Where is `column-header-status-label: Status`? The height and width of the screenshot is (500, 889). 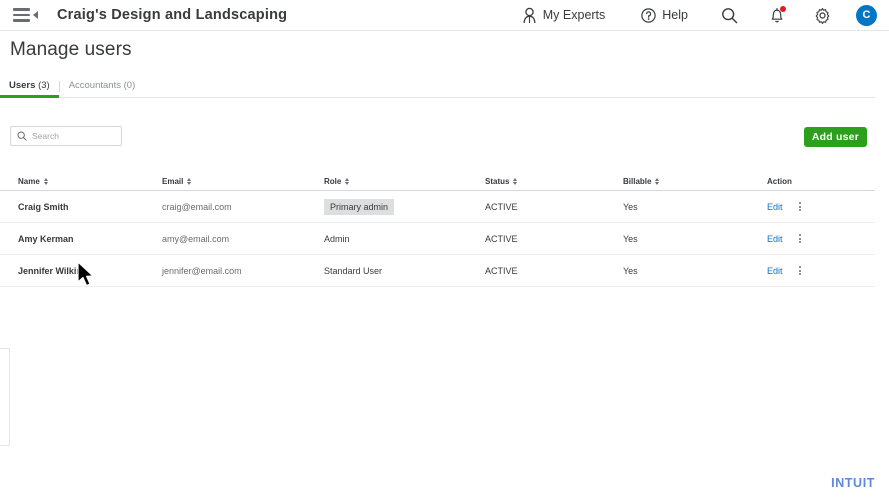 column-header-status-label: Status is located at coordinates (497, 181).